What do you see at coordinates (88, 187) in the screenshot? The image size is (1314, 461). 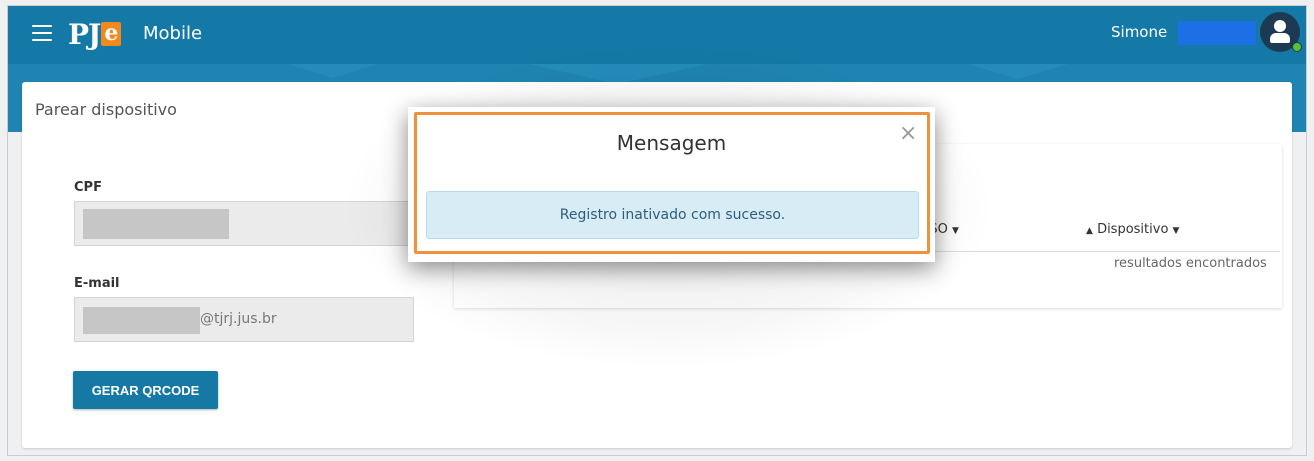 I see `cpf-label: CPF` at bounding box center [88, 187].